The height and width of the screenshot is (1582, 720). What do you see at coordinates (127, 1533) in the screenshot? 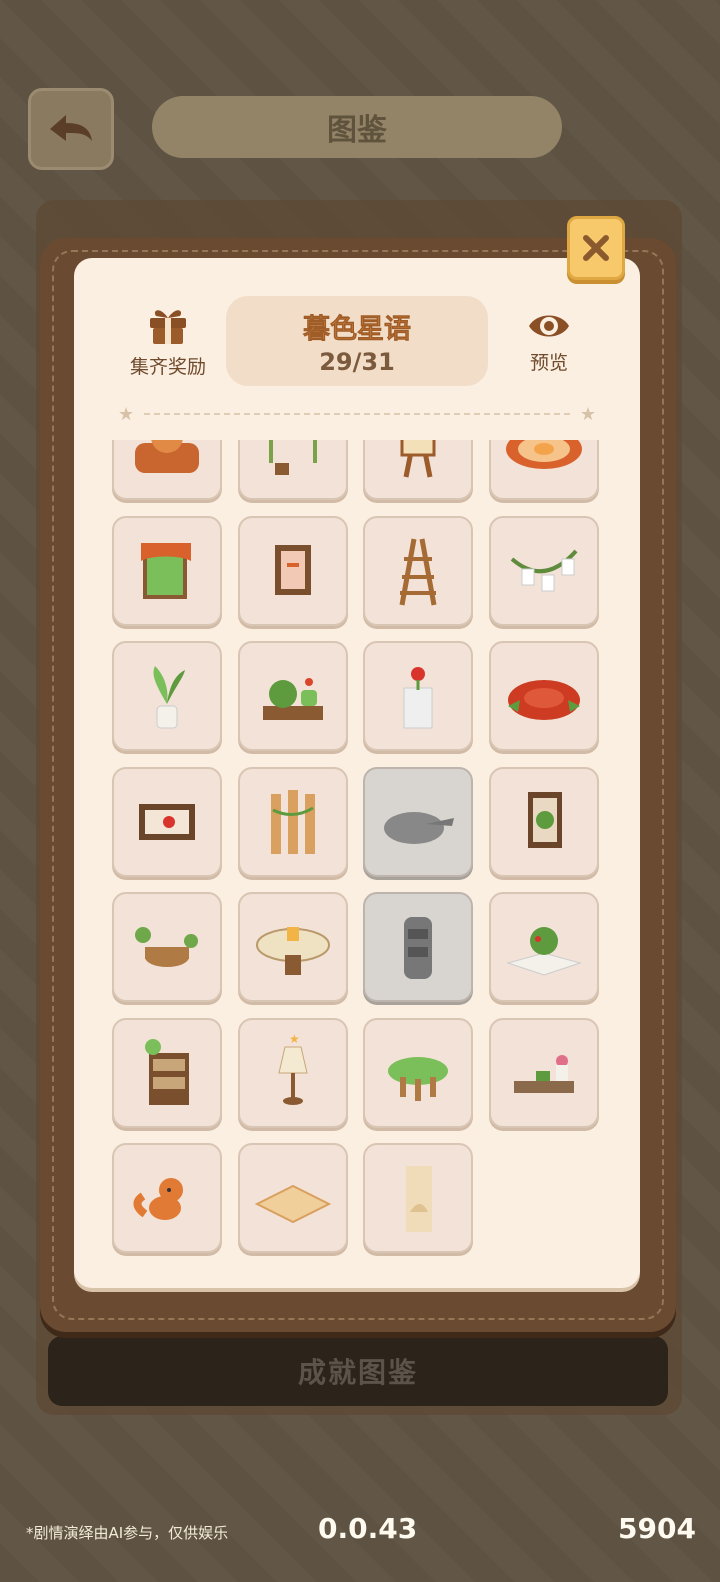
I see `ai-disclaimer: *剧情演绎由AI参与，仅供娱乐` at bounding box center [127, 1533].